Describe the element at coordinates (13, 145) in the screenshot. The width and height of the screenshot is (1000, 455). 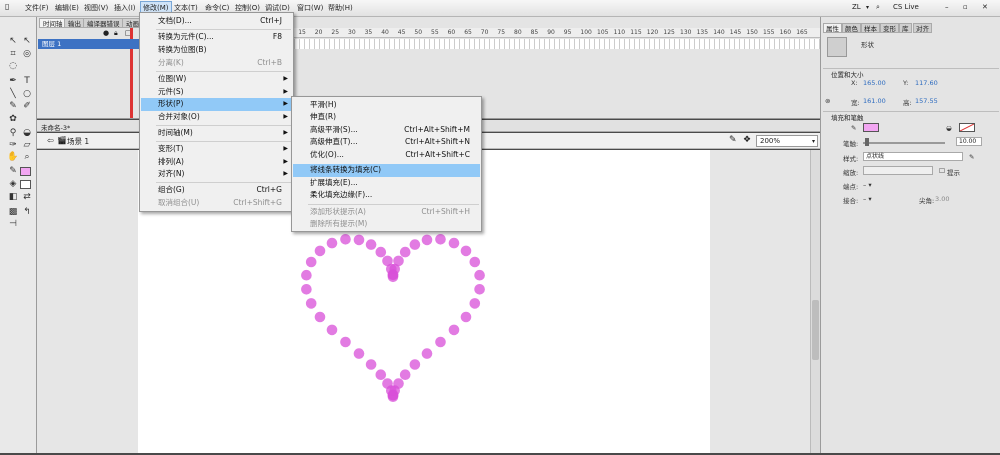
I see `eyedropper-icon: ✑` at that location.